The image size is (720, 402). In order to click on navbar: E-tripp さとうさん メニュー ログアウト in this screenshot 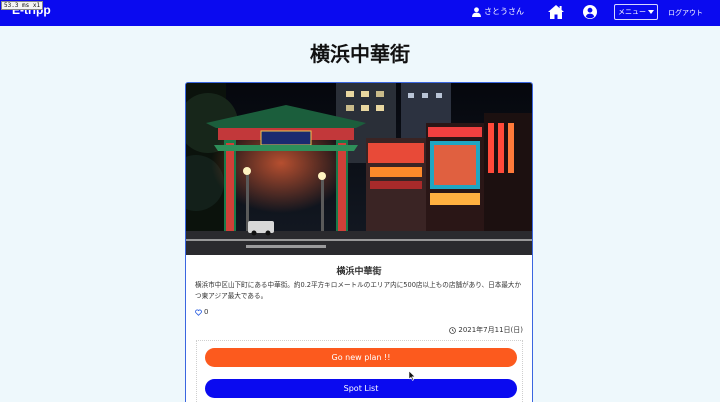, I will do `click(360, 13)`.